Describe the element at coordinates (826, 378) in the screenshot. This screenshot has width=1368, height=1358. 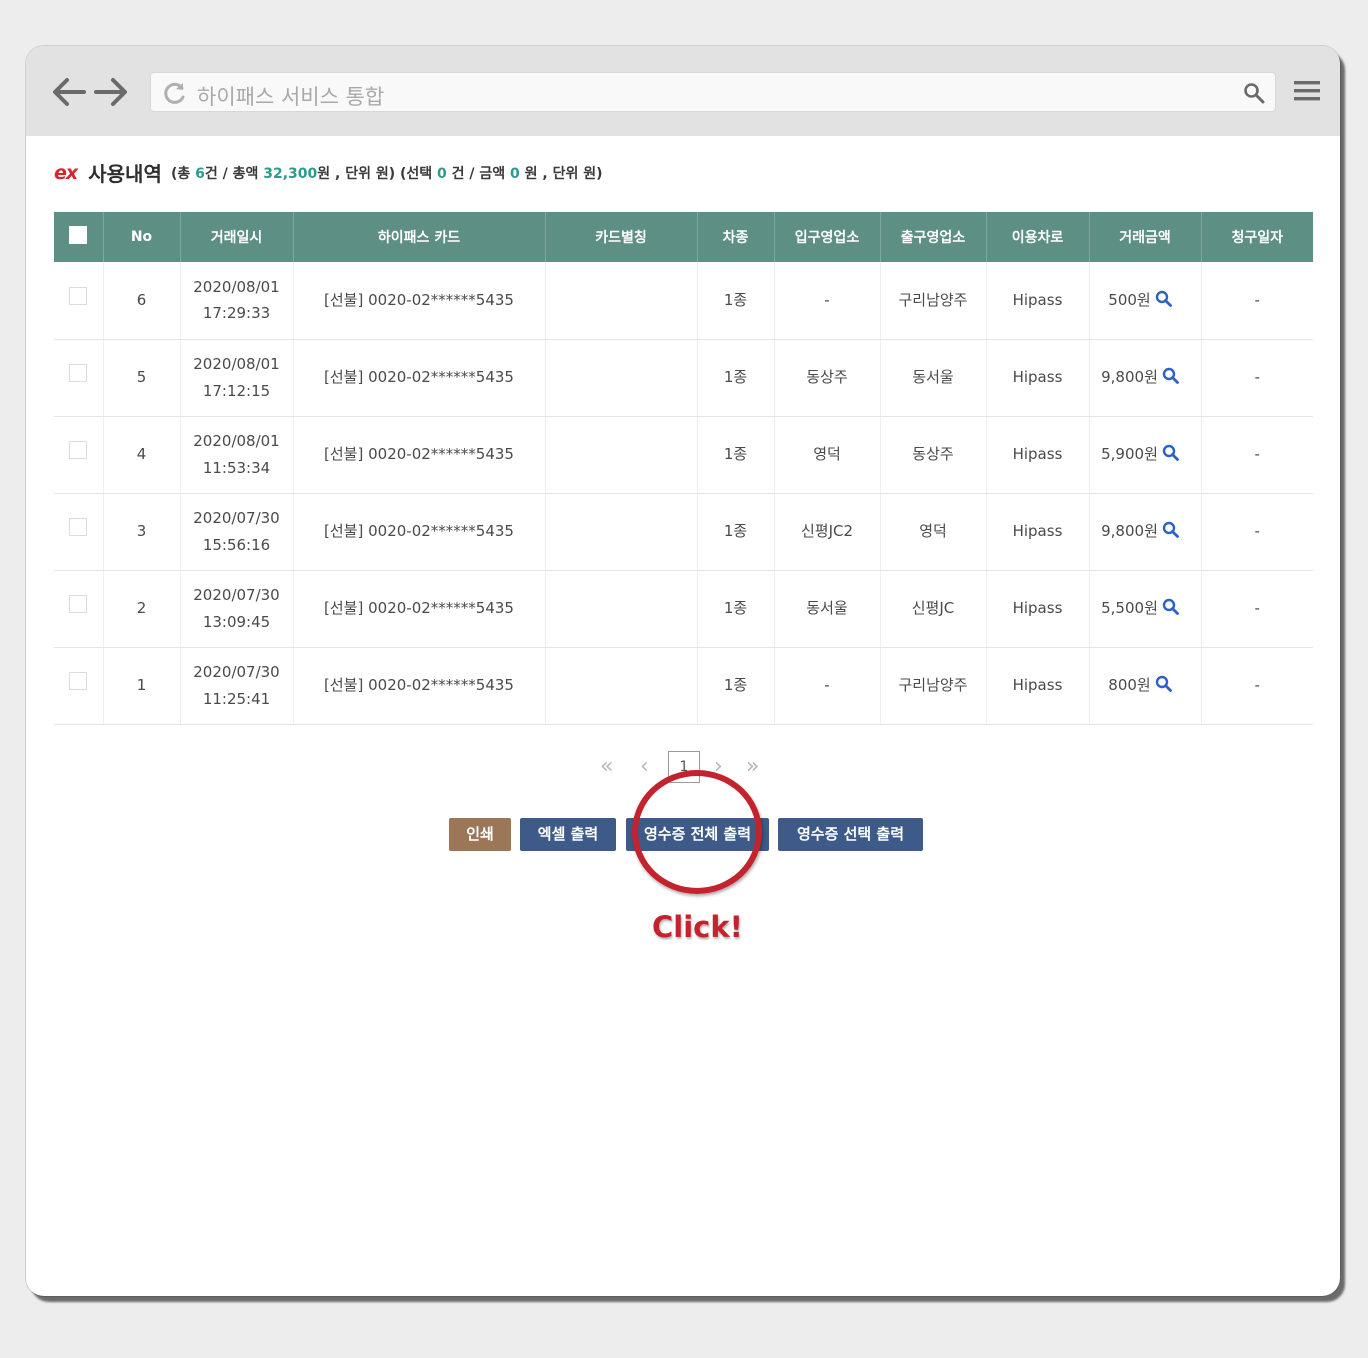
I see `cell-entry: 동상주` at that location.